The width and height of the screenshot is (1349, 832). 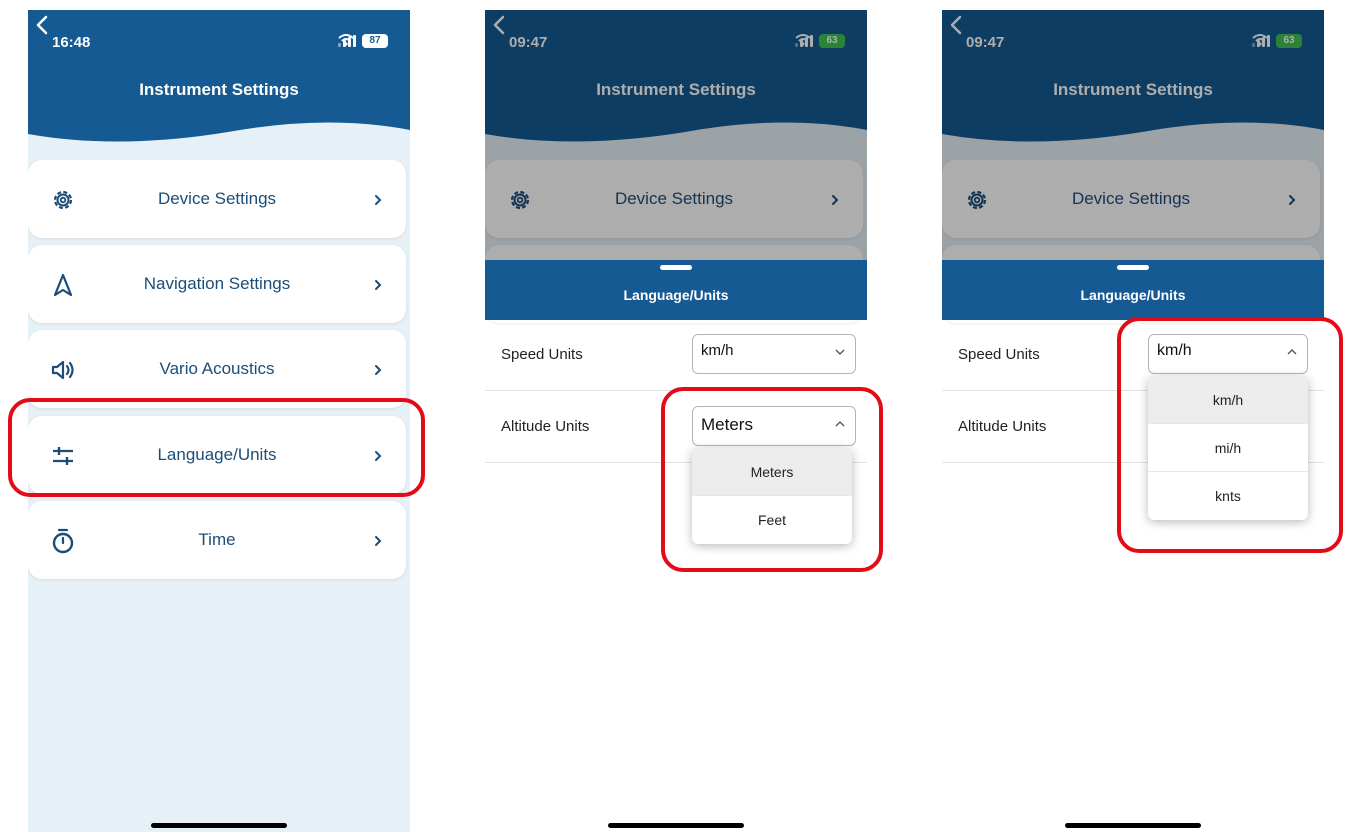 I want to click on menu-label: Vario Acoustics, so click(x=217, y=368).